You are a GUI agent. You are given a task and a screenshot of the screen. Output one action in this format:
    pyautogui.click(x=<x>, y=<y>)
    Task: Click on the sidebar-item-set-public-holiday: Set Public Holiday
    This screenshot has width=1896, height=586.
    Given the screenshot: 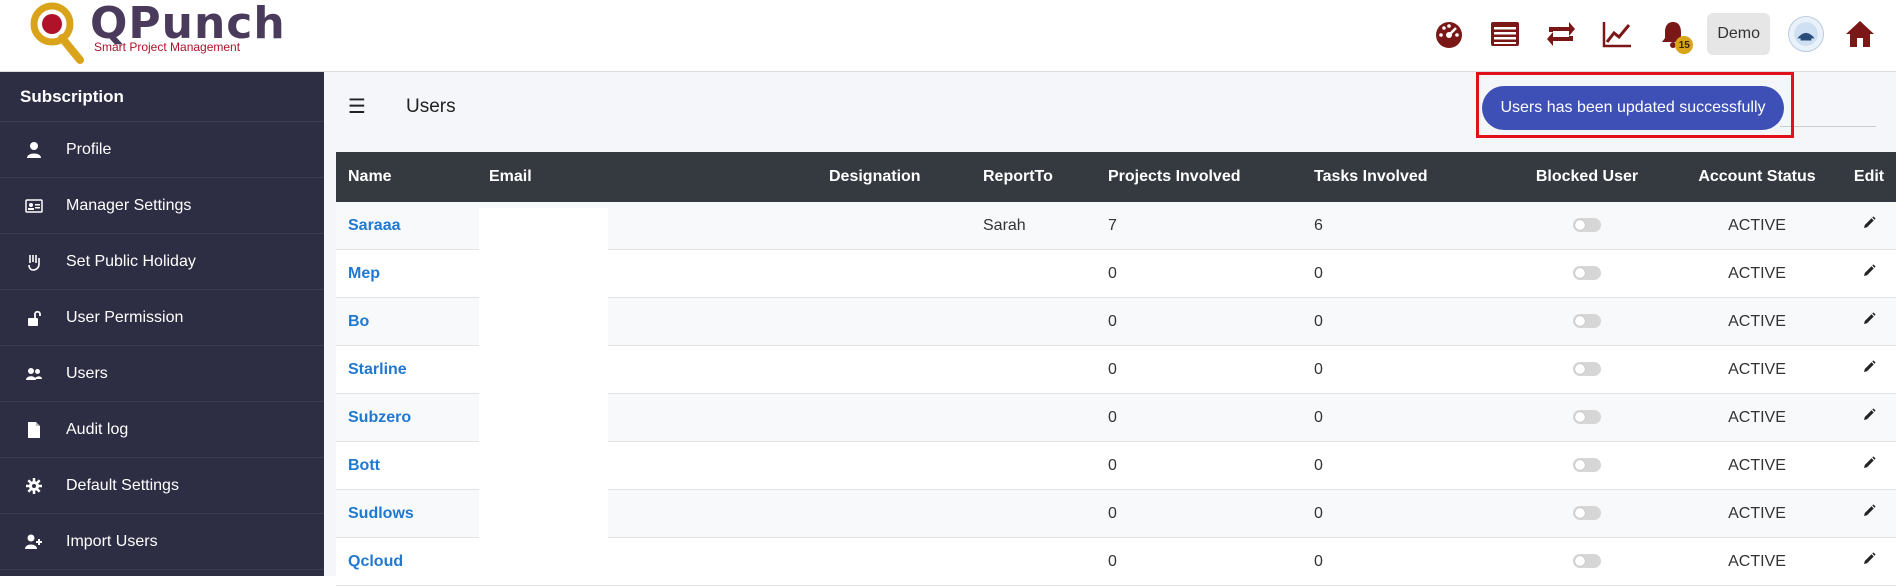 What is the action you would take?
    pyautogui.click(x=162, y=262)
    